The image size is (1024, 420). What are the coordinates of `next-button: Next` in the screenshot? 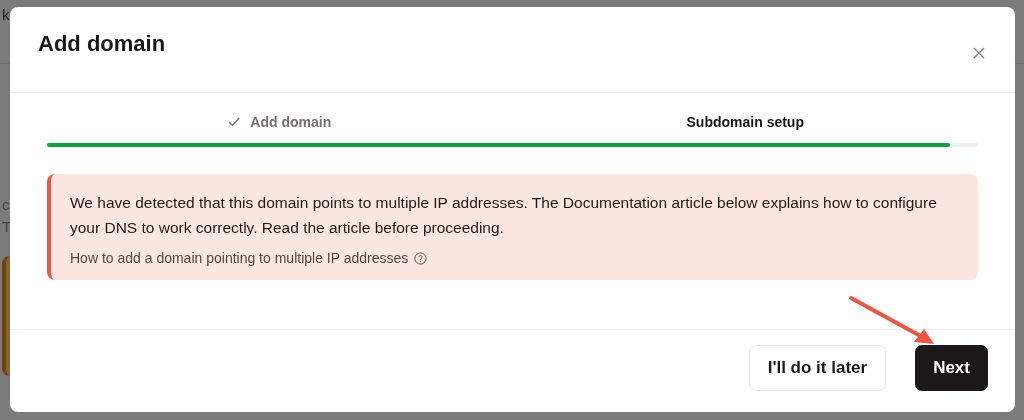 It's located at (951, 368).